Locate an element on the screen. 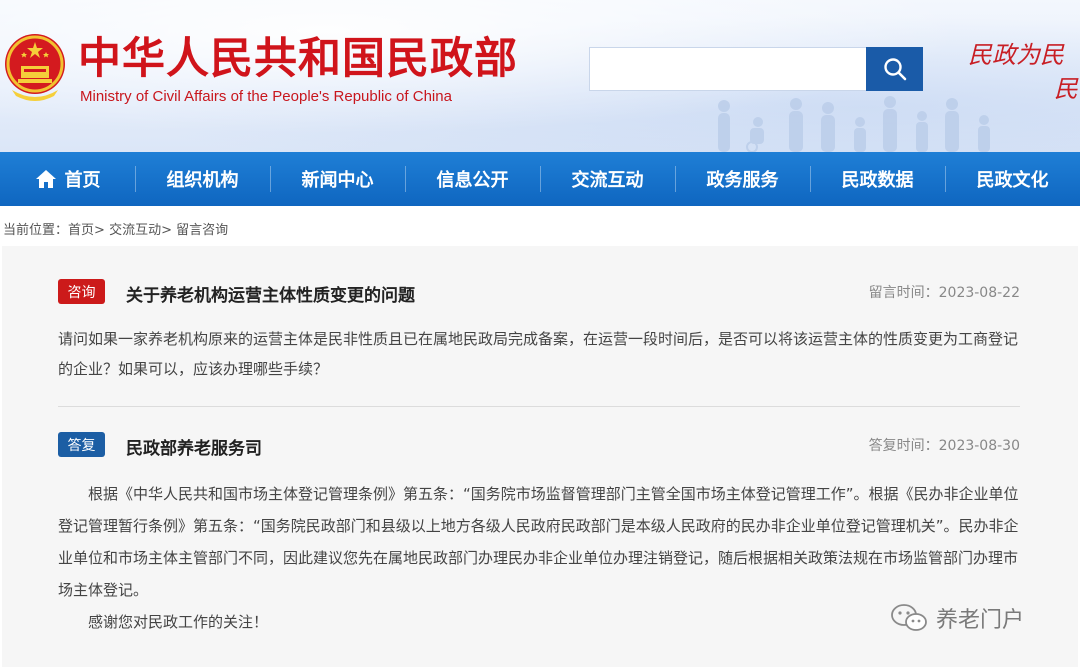 The width and height of the screenshot is (1080, 667). slogan-line1: 民政为民 is located at coordinates (1016, 55).